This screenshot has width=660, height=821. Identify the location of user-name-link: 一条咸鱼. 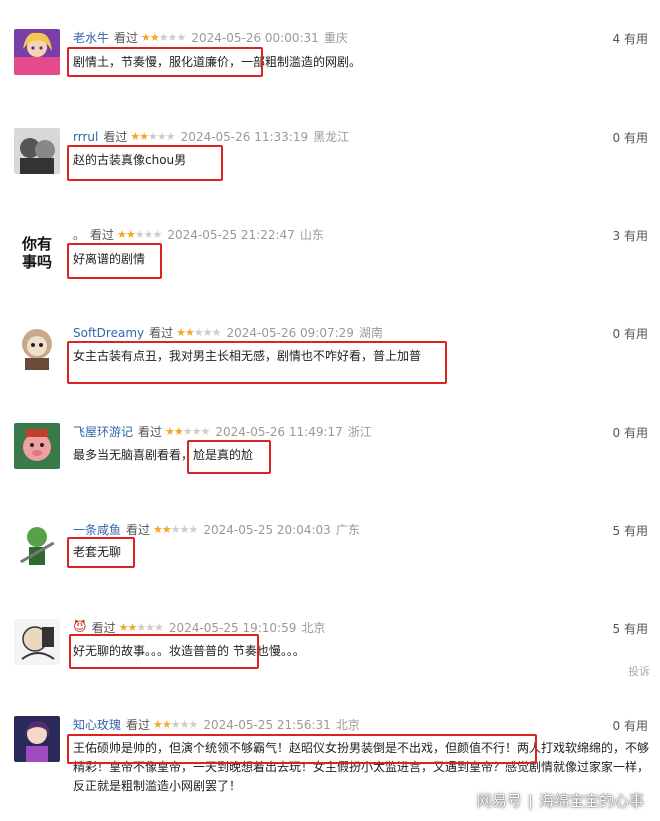
(97, 530).